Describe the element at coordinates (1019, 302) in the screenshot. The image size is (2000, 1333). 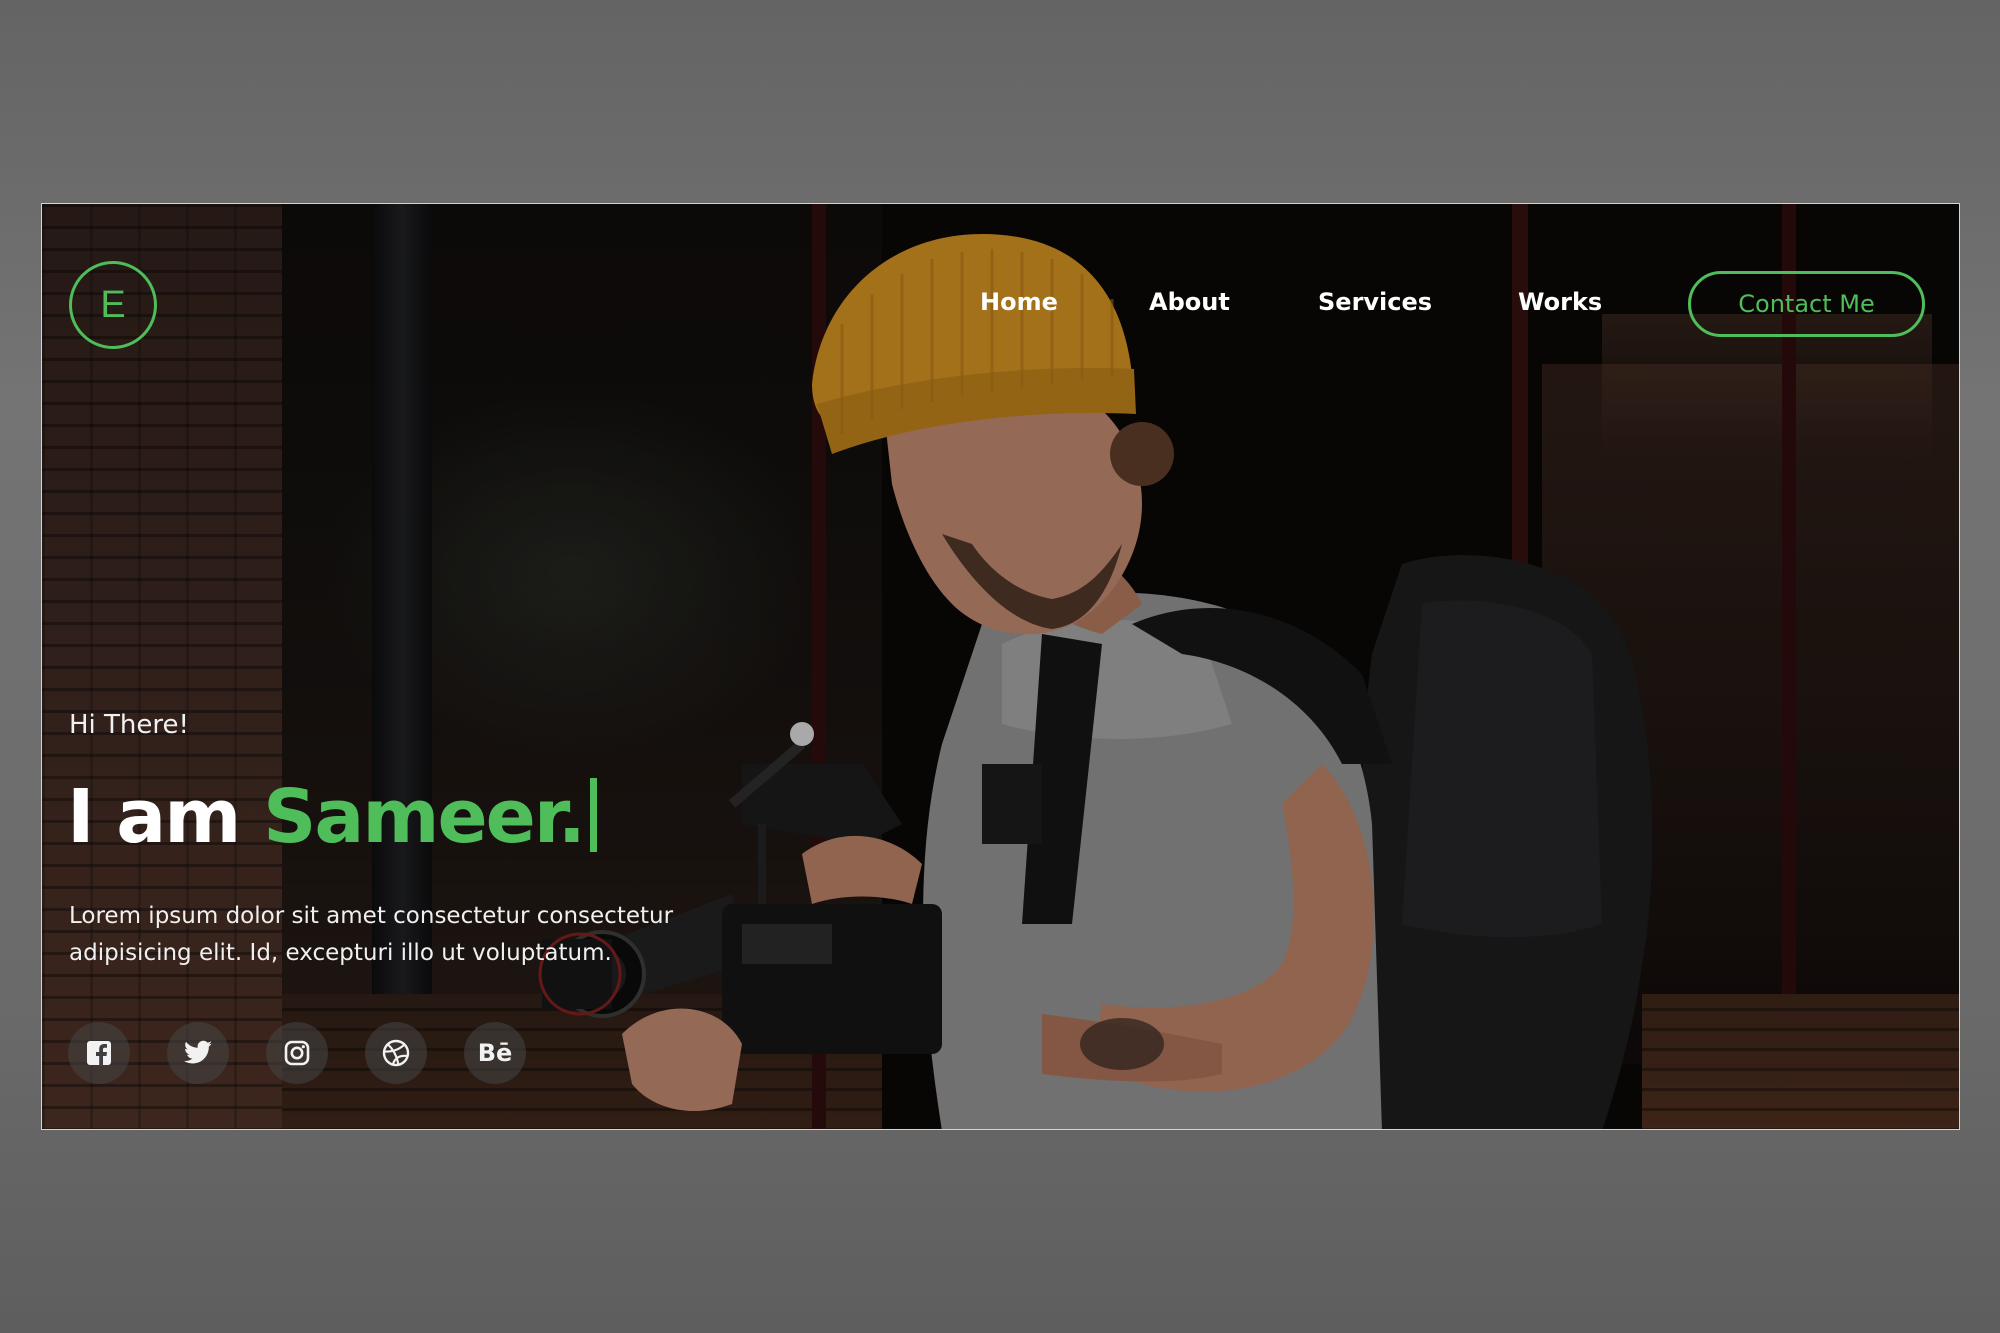
I see `nav-home: Home` at that location.